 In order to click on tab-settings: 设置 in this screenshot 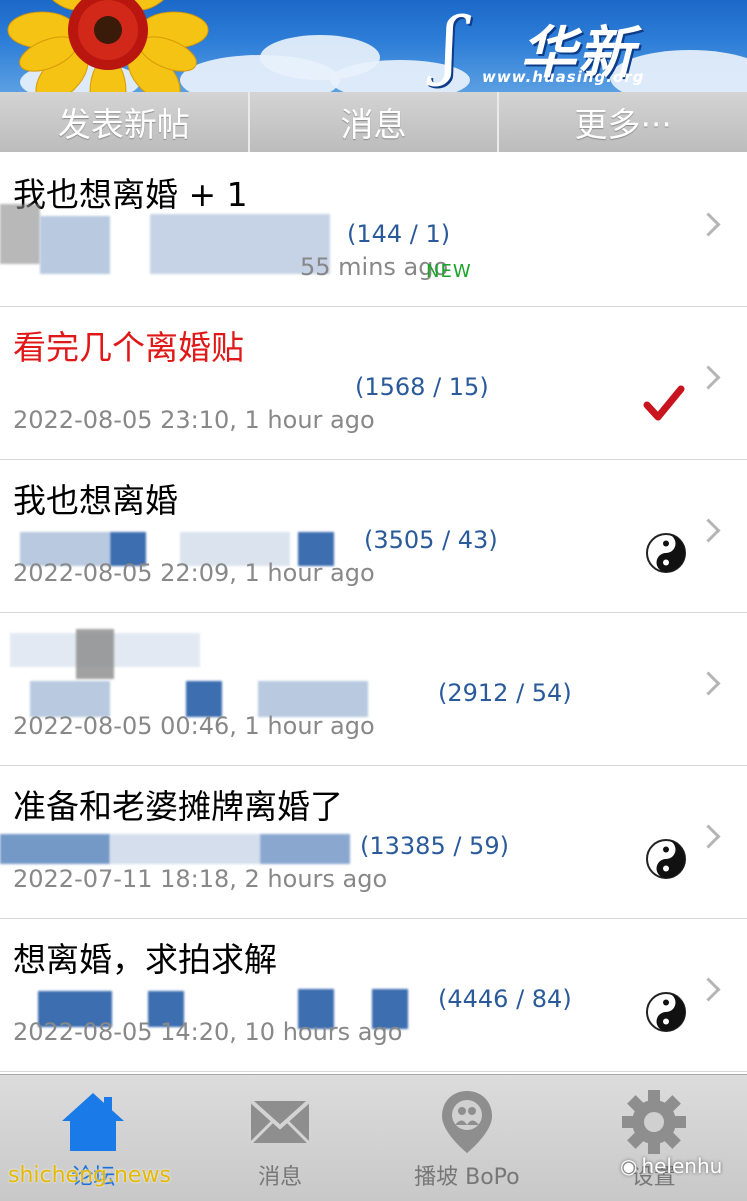, I will do `click(653, 1138)`.